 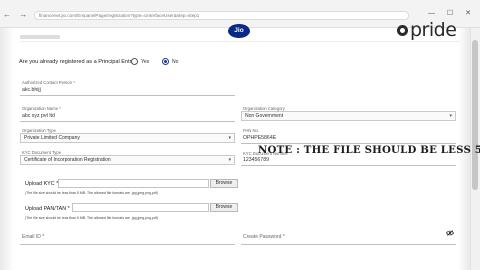 I want to click on pan-no-input: OPHPE5864E, so click(x=259, y=138).